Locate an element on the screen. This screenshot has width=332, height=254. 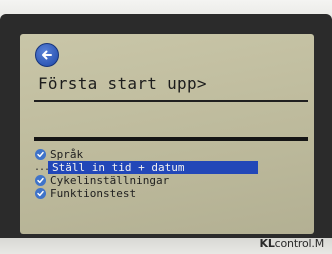
page-title: Första start upp> is located at coordinates (122, 83).